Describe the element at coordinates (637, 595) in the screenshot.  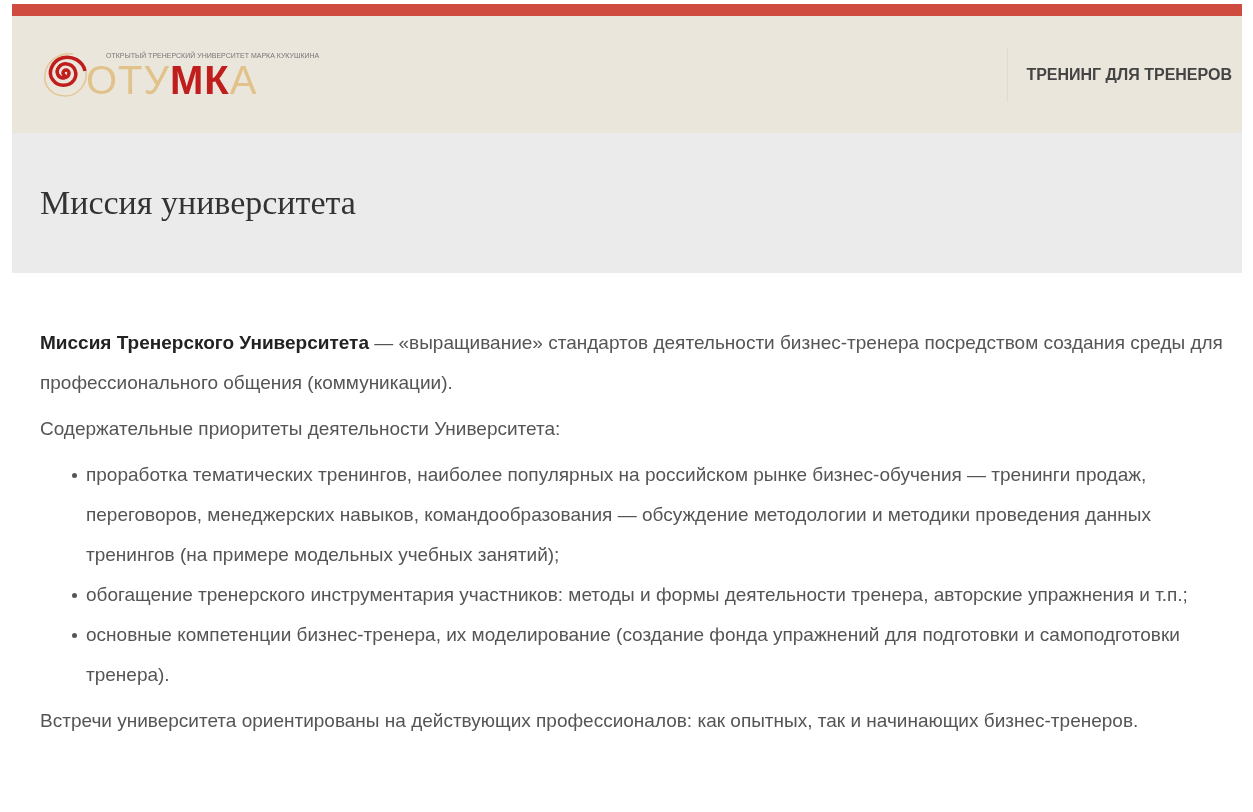
I see `list-item: обогащение тренерского инструментария участников: методы и формы деятельности тренера, авторские упражнения и т.п.;` at that location.